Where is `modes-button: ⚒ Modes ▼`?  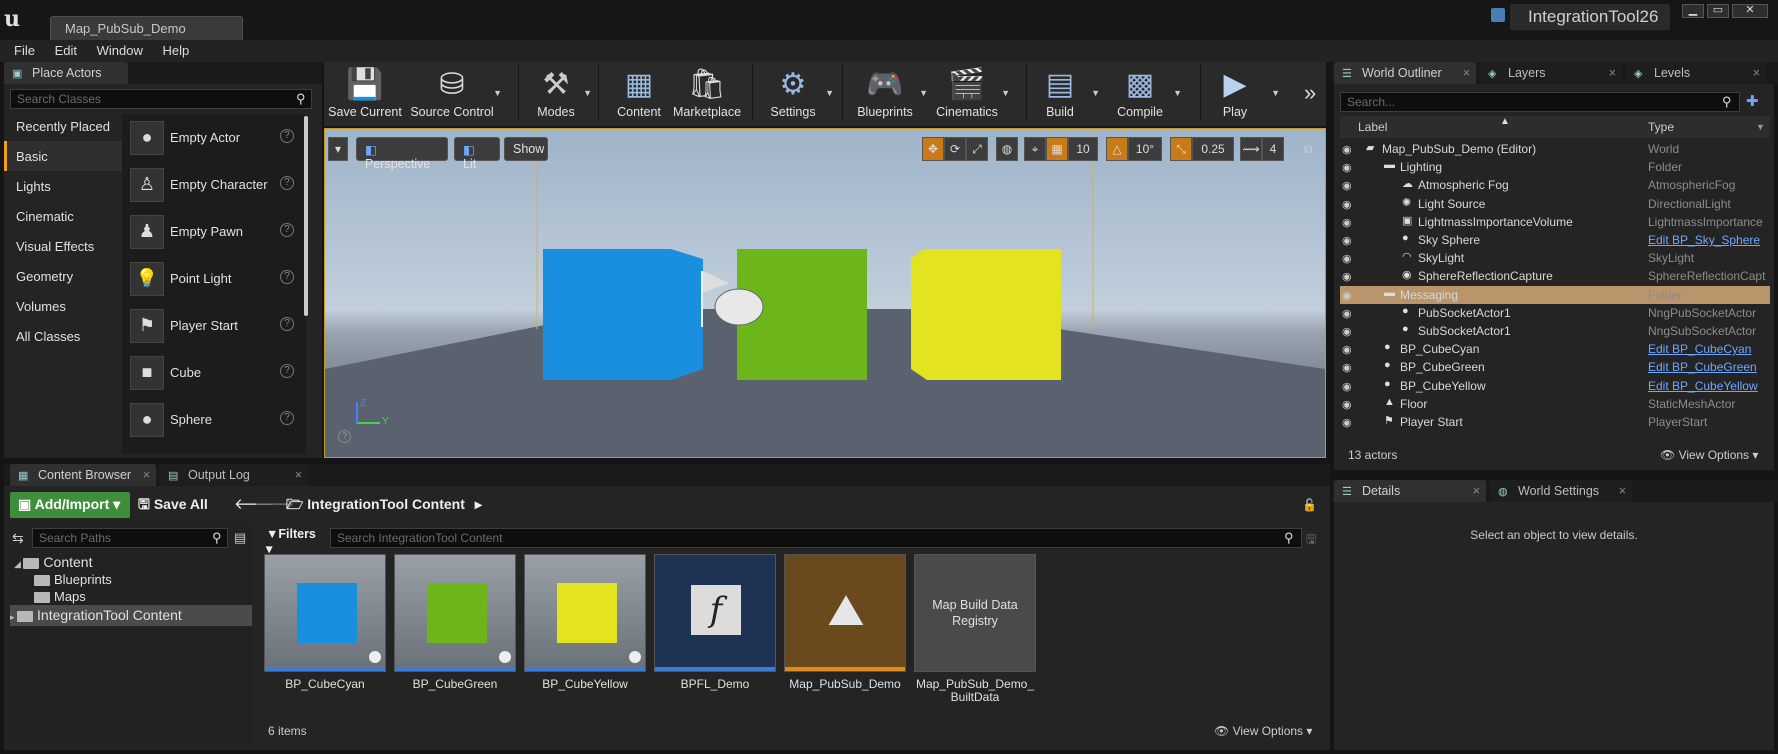
modes-button: ⚒ Modes ▼ is located at coordinates (560, 93).